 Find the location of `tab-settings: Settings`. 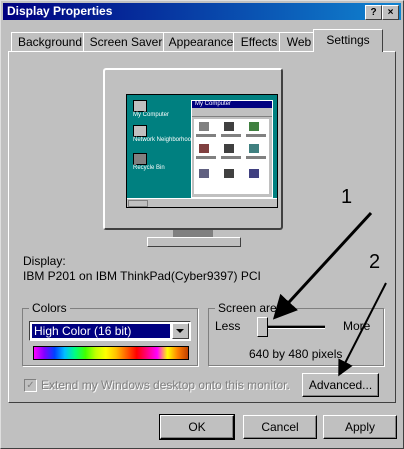

tab-settings: Settings is located at coordinates (348, 40).